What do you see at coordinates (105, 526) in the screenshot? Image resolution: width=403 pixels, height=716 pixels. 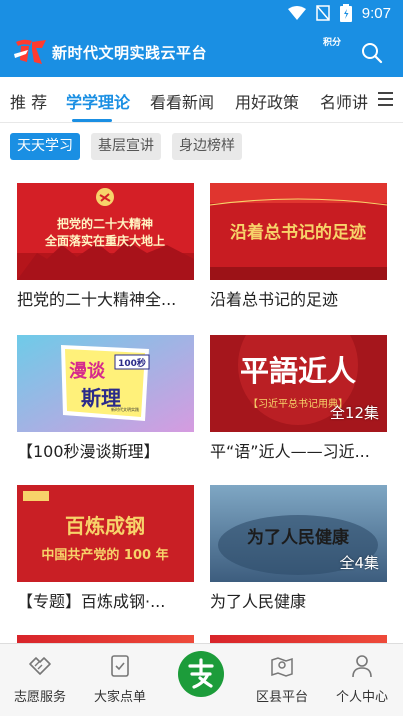 I see `thumb-text-title: 百炼成钢` at bounding box center [105, 526].